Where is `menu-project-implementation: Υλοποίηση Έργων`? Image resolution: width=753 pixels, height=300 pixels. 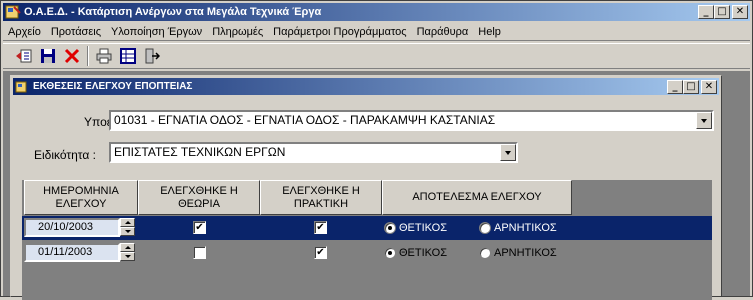 menu-project-implementation: Υλοποίηση Έργων is located at coordinates (156, 32).